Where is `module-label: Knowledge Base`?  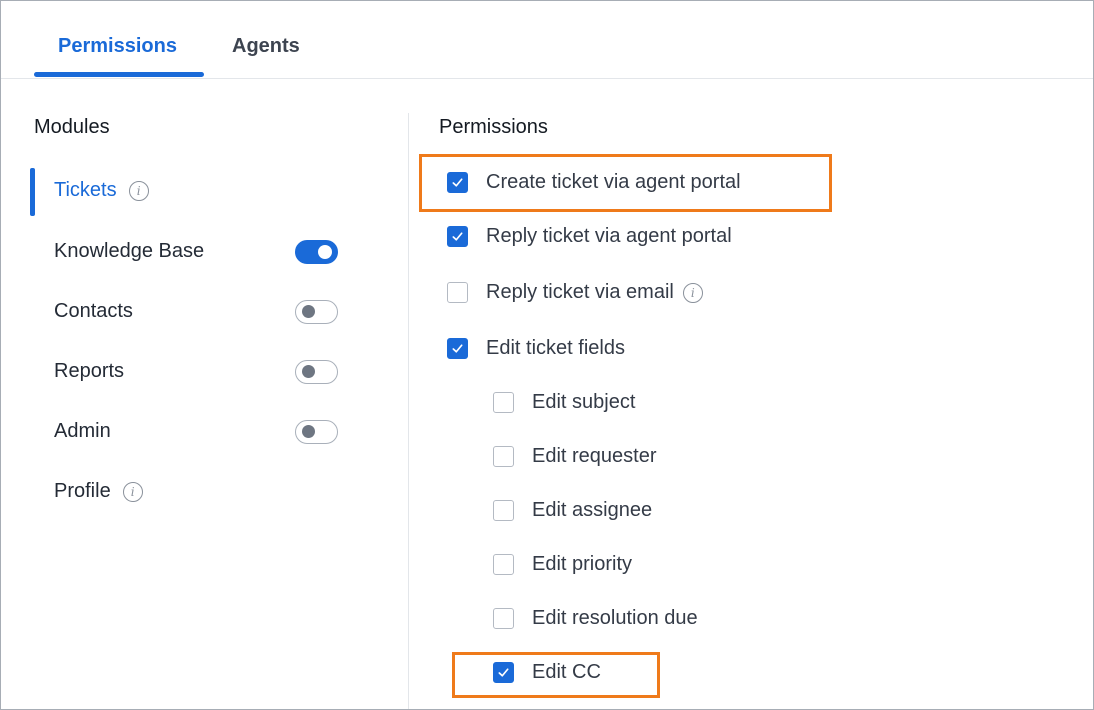
module-label: Knowledge Base is located at coordinates (129, 251).